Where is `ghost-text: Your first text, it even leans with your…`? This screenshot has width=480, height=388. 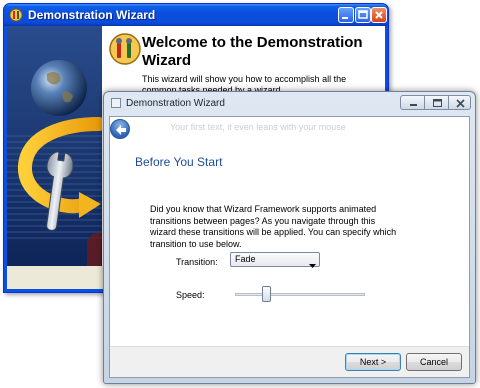 ghost-text: Your first text, it even leans with your… is located at coordinates (258, 127).